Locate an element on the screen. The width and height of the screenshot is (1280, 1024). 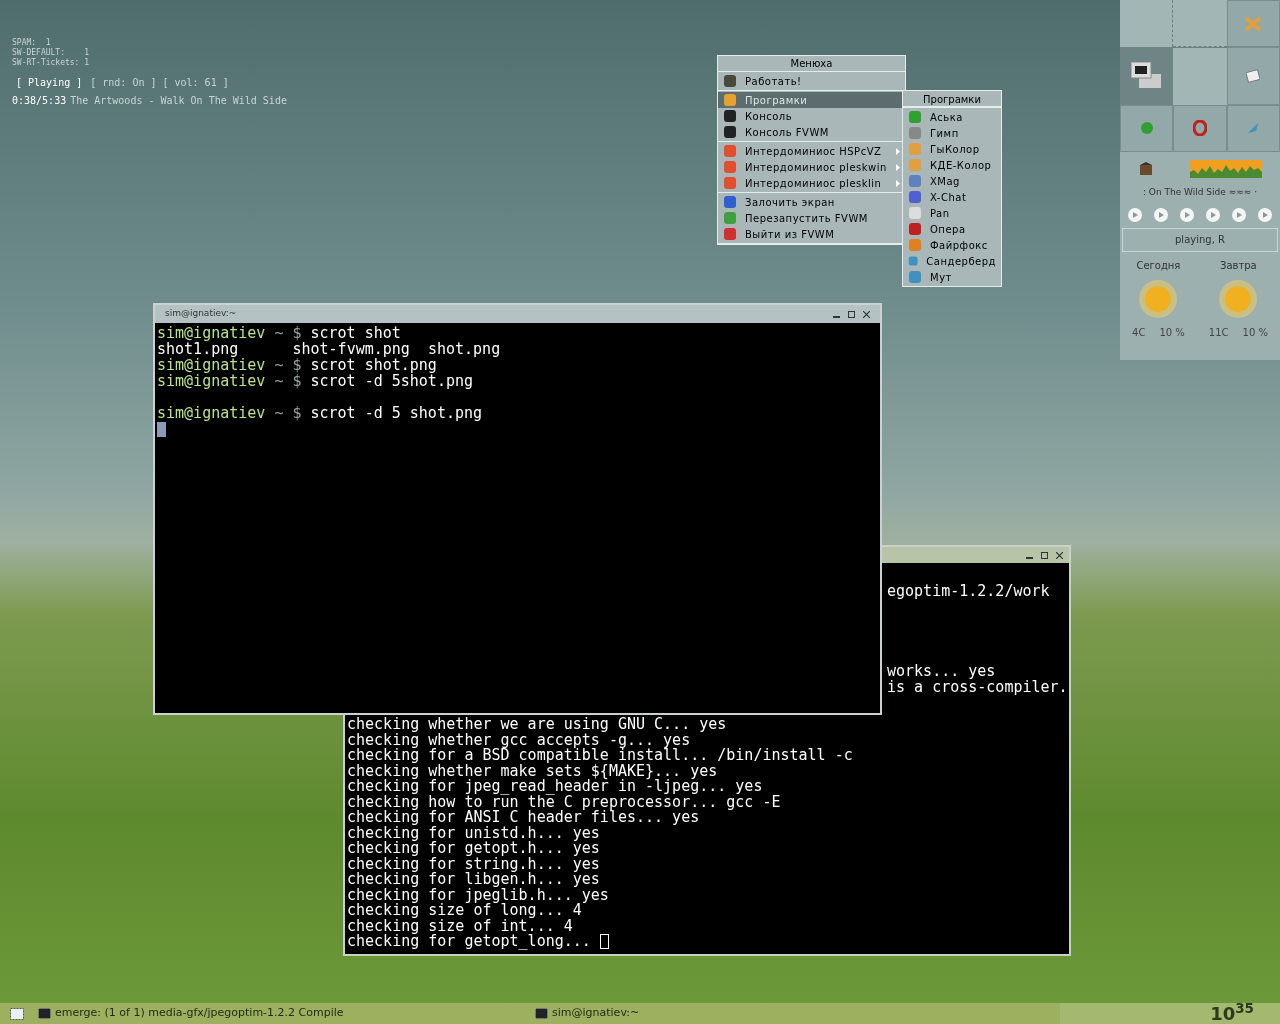
menu-item: Опера is located at coordinates (952, 229).